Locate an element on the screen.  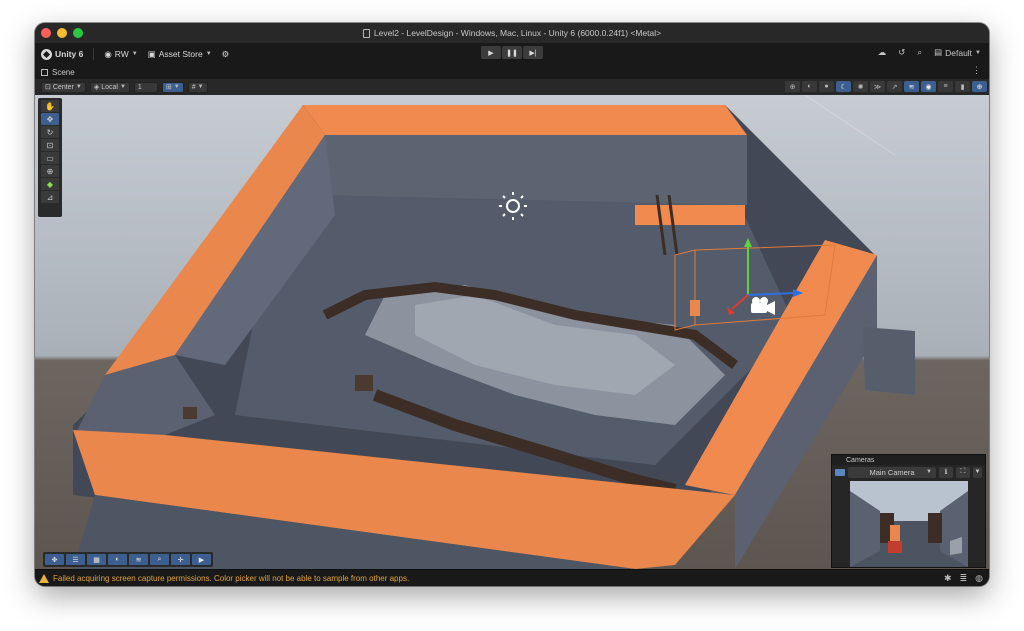
bottom-tool-grid: ▦ is located at coordinates (96, 559).